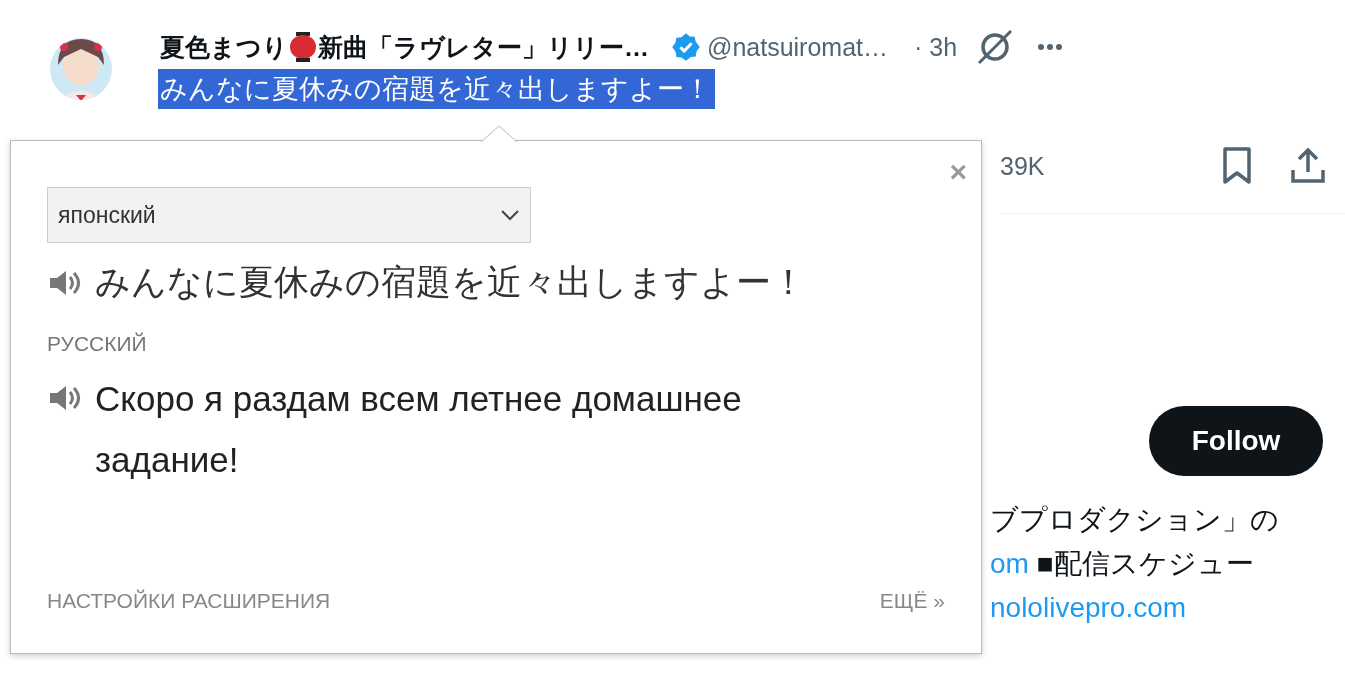 The height and width of the screenshot is (674, 1345). Describe the element at coordinates (1236, 441) in the screenshot. I see `follow-button: Follow` at that location.